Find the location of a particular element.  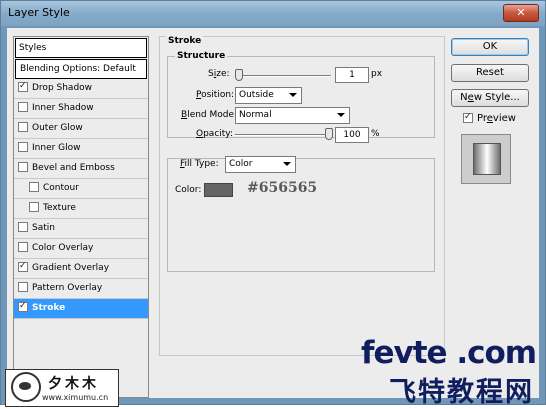

sidebar-item-label: Stroke is located at coordinates (49, 308).